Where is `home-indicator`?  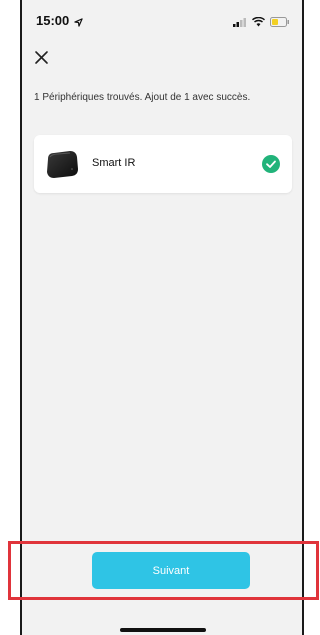
home-indicator is located at coordinates (163, 630).